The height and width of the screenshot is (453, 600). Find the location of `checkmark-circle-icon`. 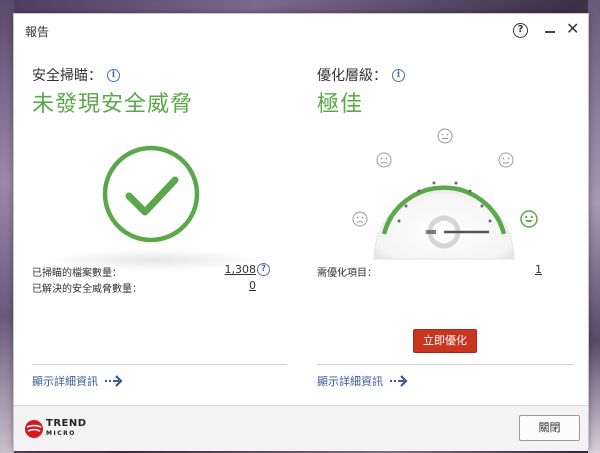

checkmark-circle-icon is located at coordinates (151, 194).